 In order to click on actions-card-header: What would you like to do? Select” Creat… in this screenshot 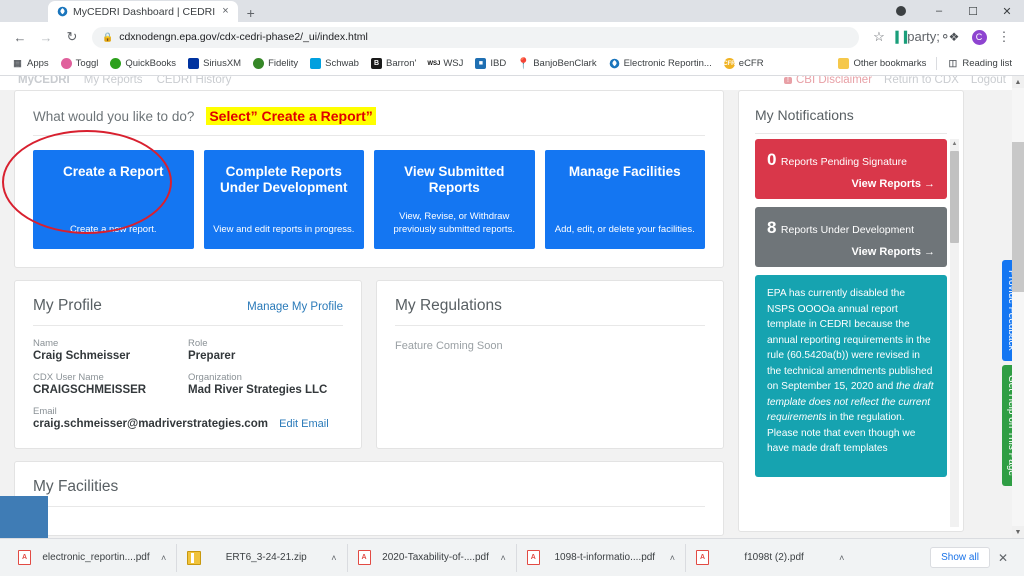, I will do `click(369, 113)`.